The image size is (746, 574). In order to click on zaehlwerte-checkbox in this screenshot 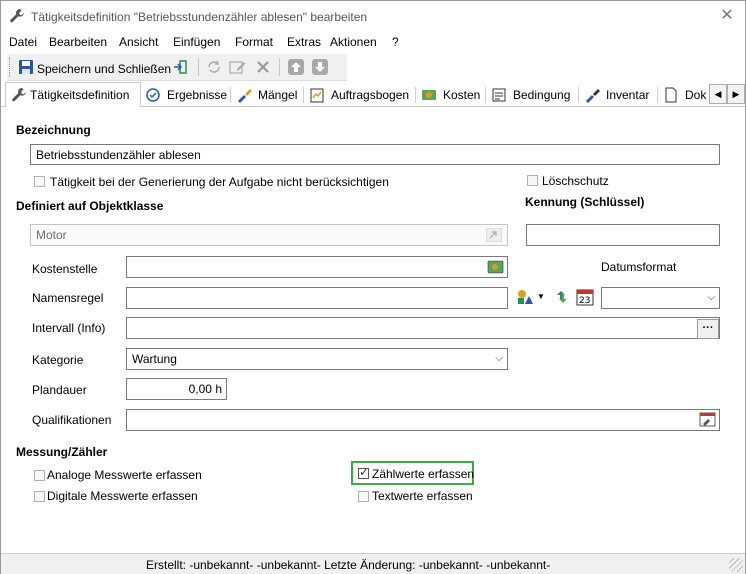, I will do `click(363, 472)`.